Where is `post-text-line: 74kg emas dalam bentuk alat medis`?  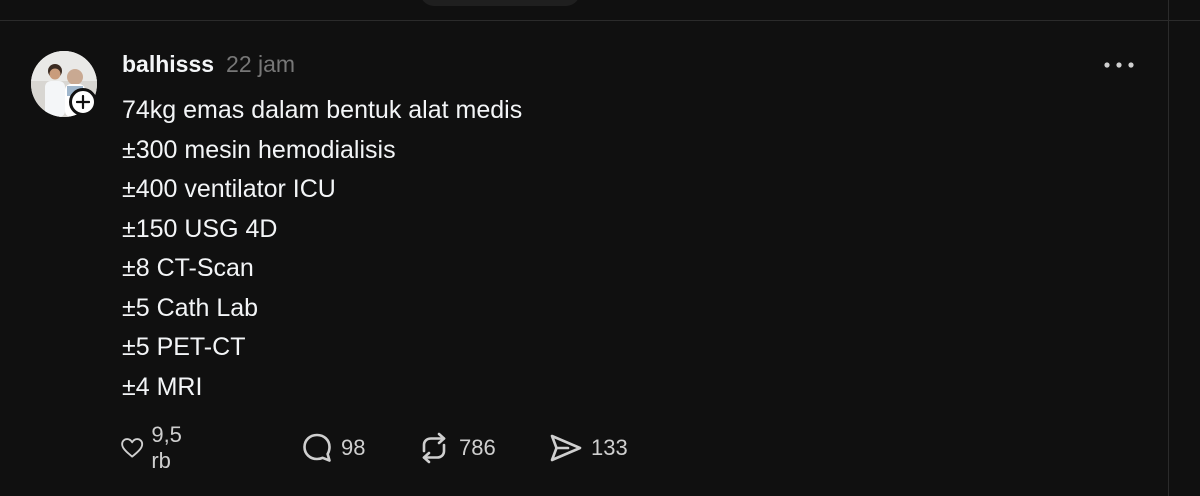 post-text-line: 74kg emas dalam bentuk alat medis is located at coordinates (322, 110).